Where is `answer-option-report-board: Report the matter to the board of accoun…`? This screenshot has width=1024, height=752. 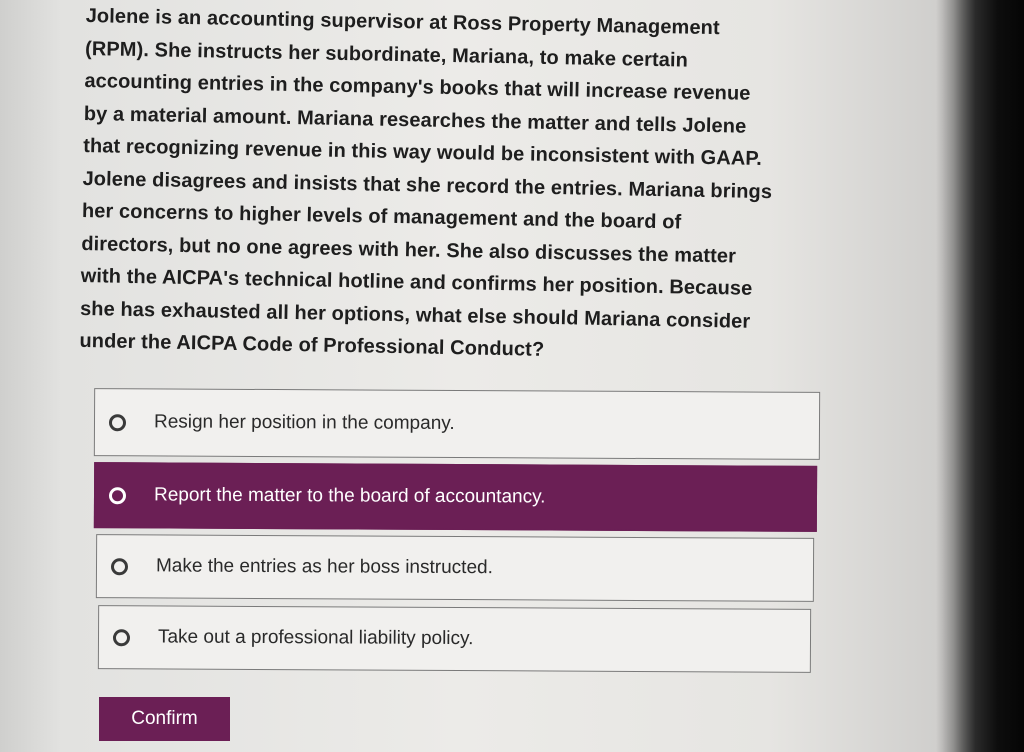
answer-option-report-board: Report the matter to the board of accoun… is located at coordinates (455, 497).